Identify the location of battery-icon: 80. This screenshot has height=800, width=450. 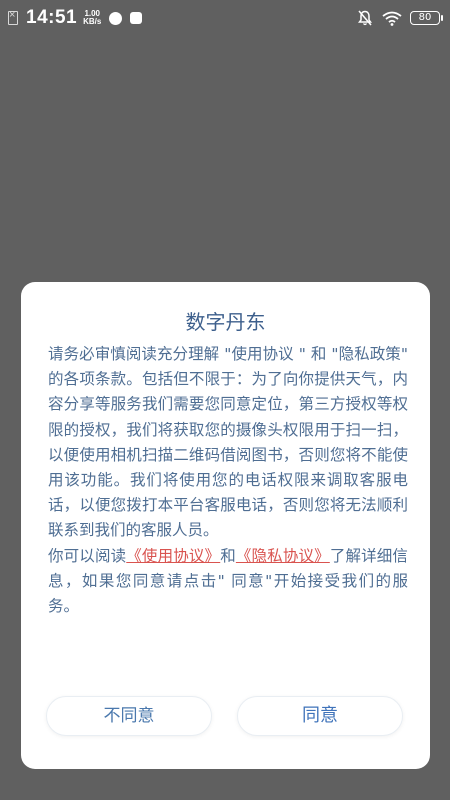
(426, 18).